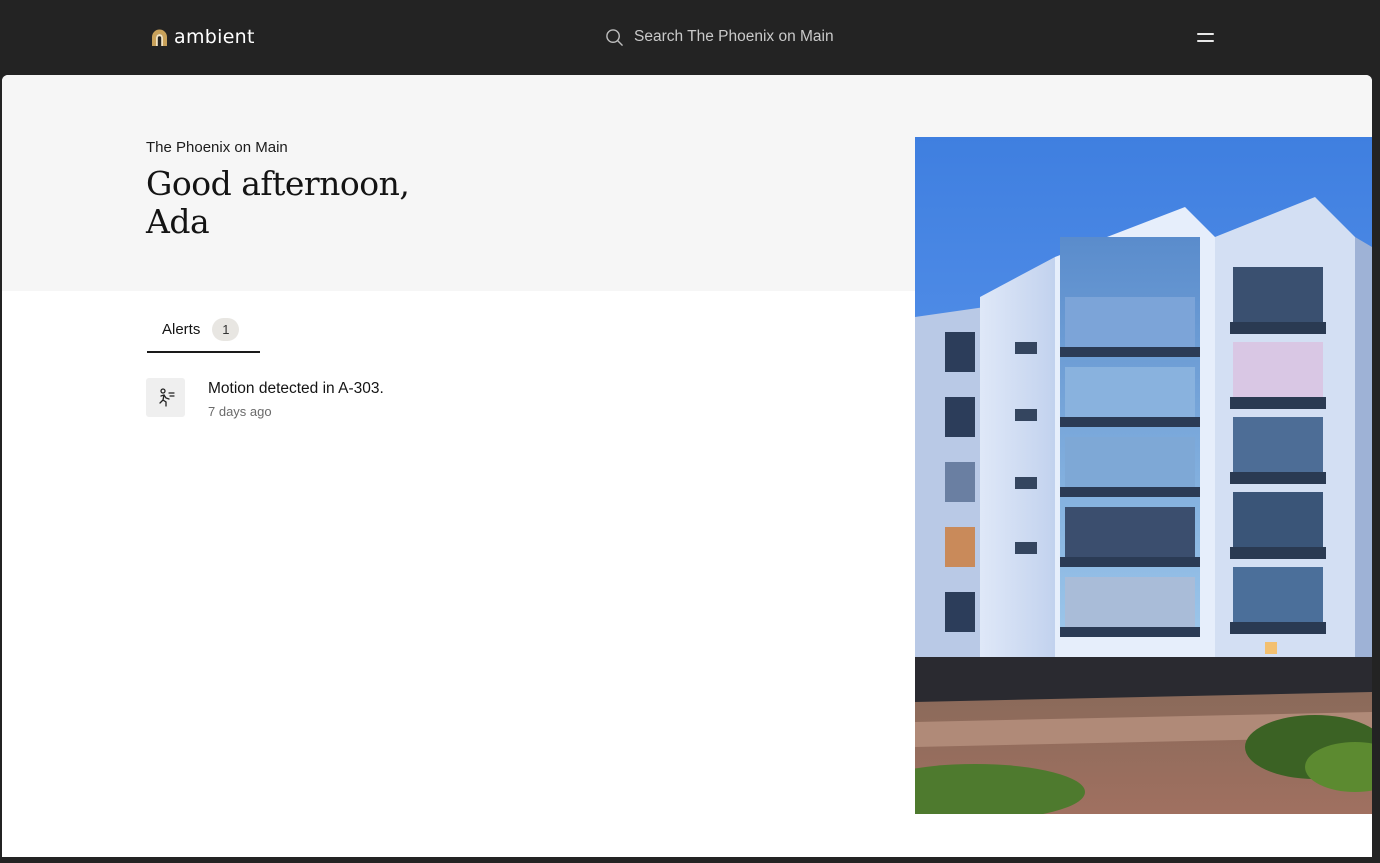 The image size is (1380, 863). I want to click on greeting-line-1: Good afternoon,, so click(278, 183).